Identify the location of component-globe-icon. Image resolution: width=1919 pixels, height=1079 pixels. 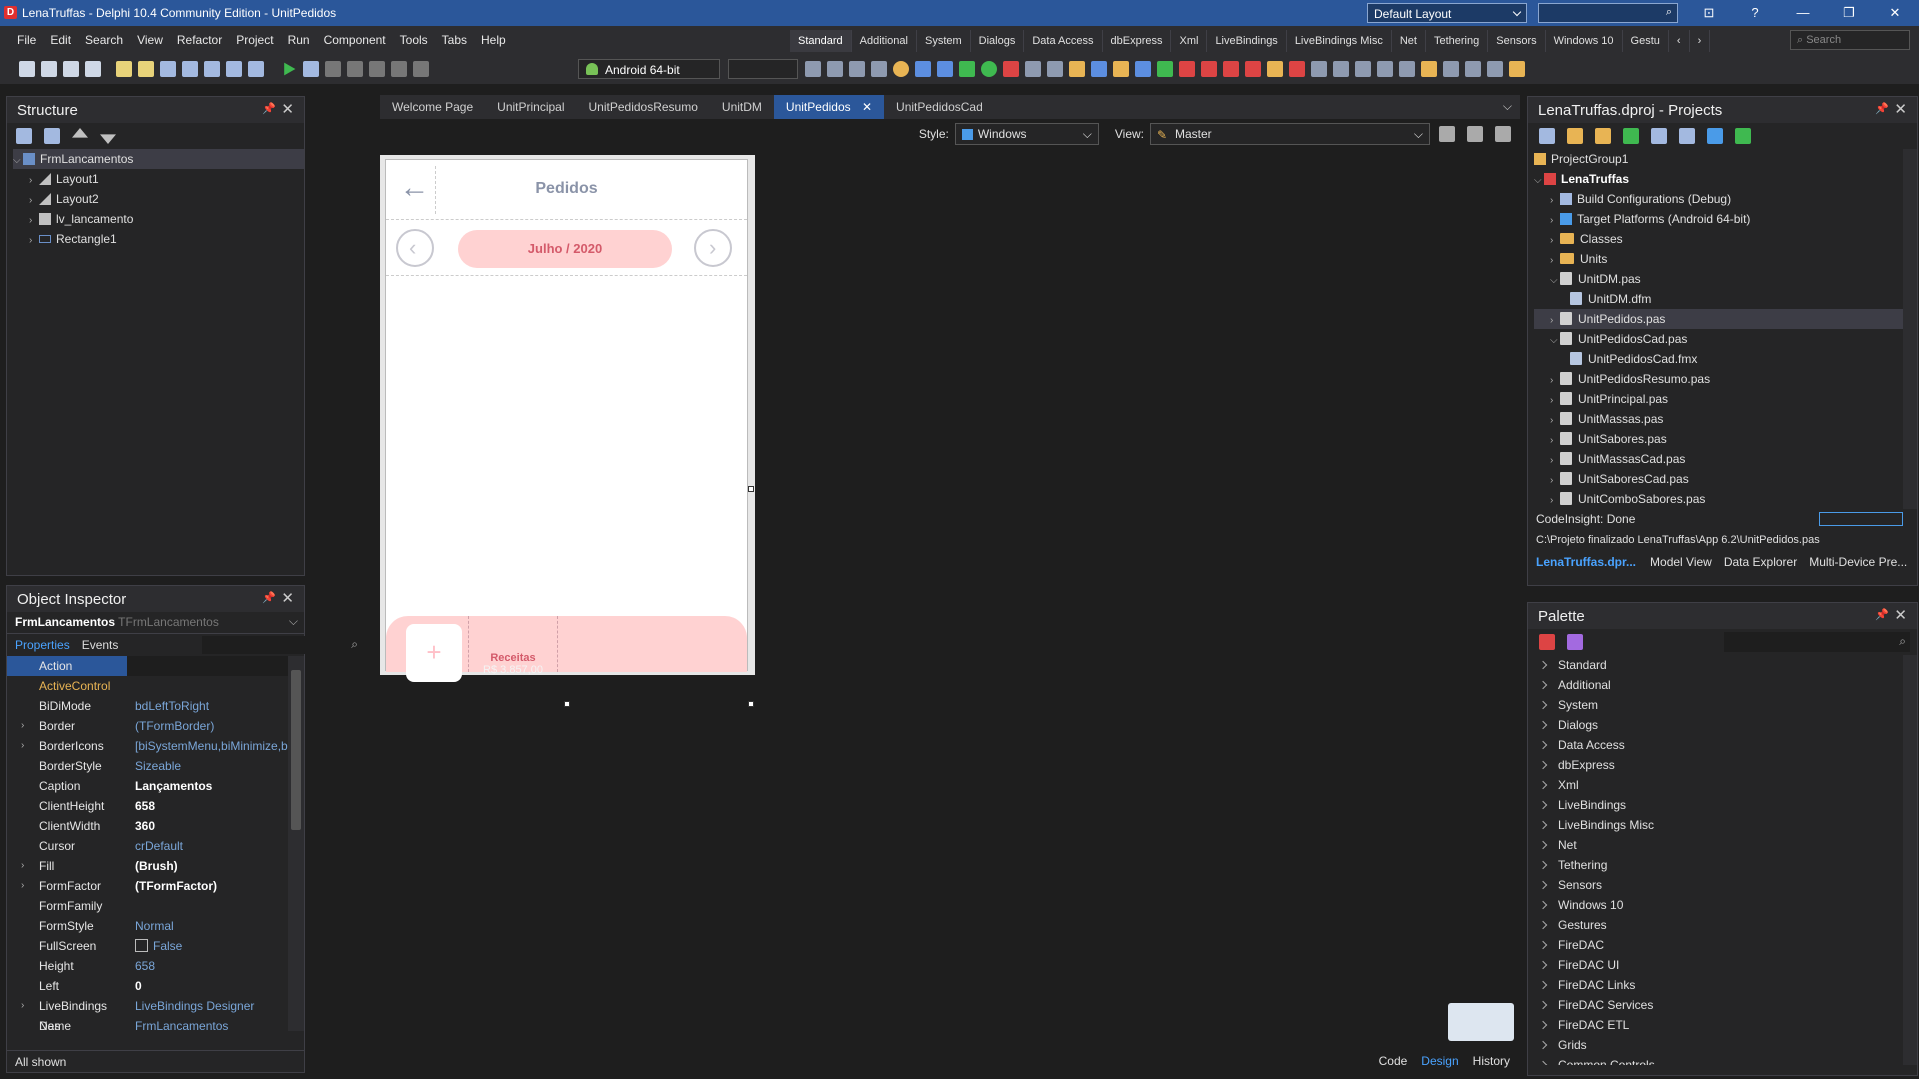
(901, 69).